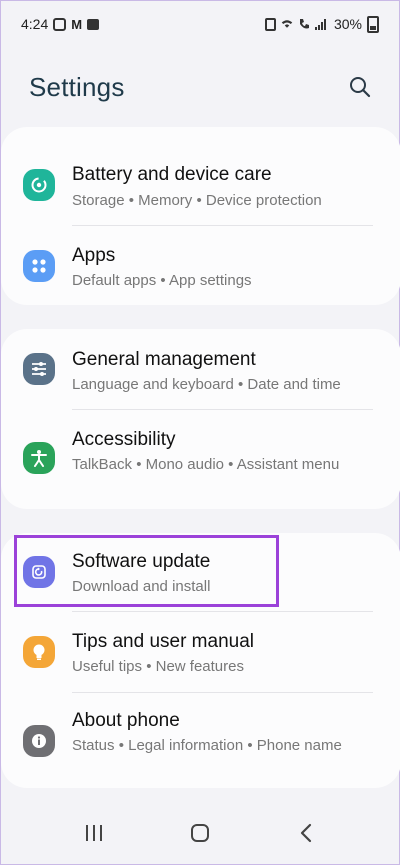 The width and height of the screenshot is (400, 865). Describe the element at coordinates (158, 666) in the screenshot. I see `tips-user-manual-subtitle: Useful tips • New features` at that location.